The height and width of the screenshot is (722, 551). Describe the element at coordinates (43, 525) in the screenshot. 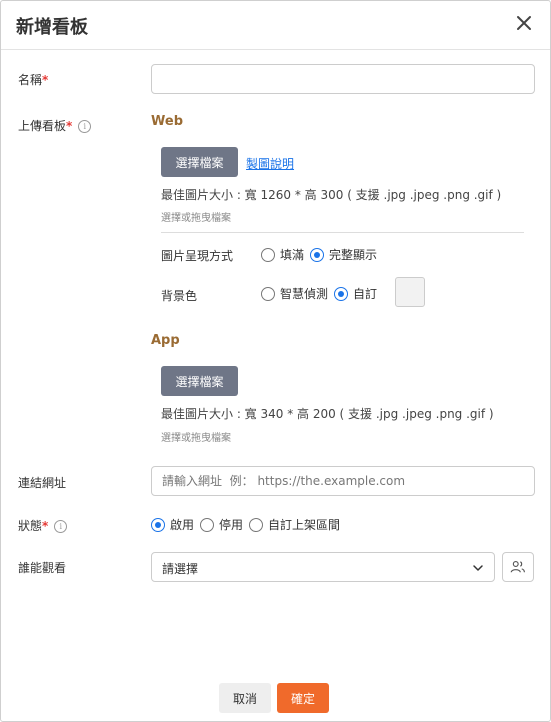

I see `status-label: 狀態* i` at that location.